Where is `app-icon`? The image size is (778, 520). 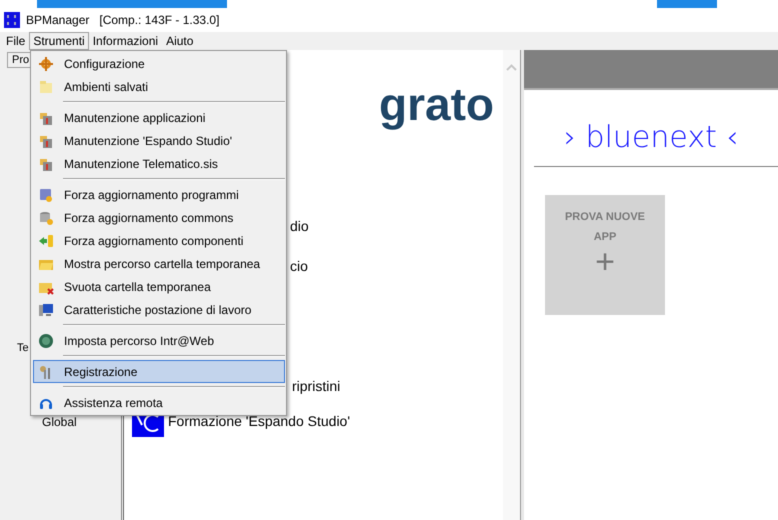 app-icon is located at coordinates (12, 20).